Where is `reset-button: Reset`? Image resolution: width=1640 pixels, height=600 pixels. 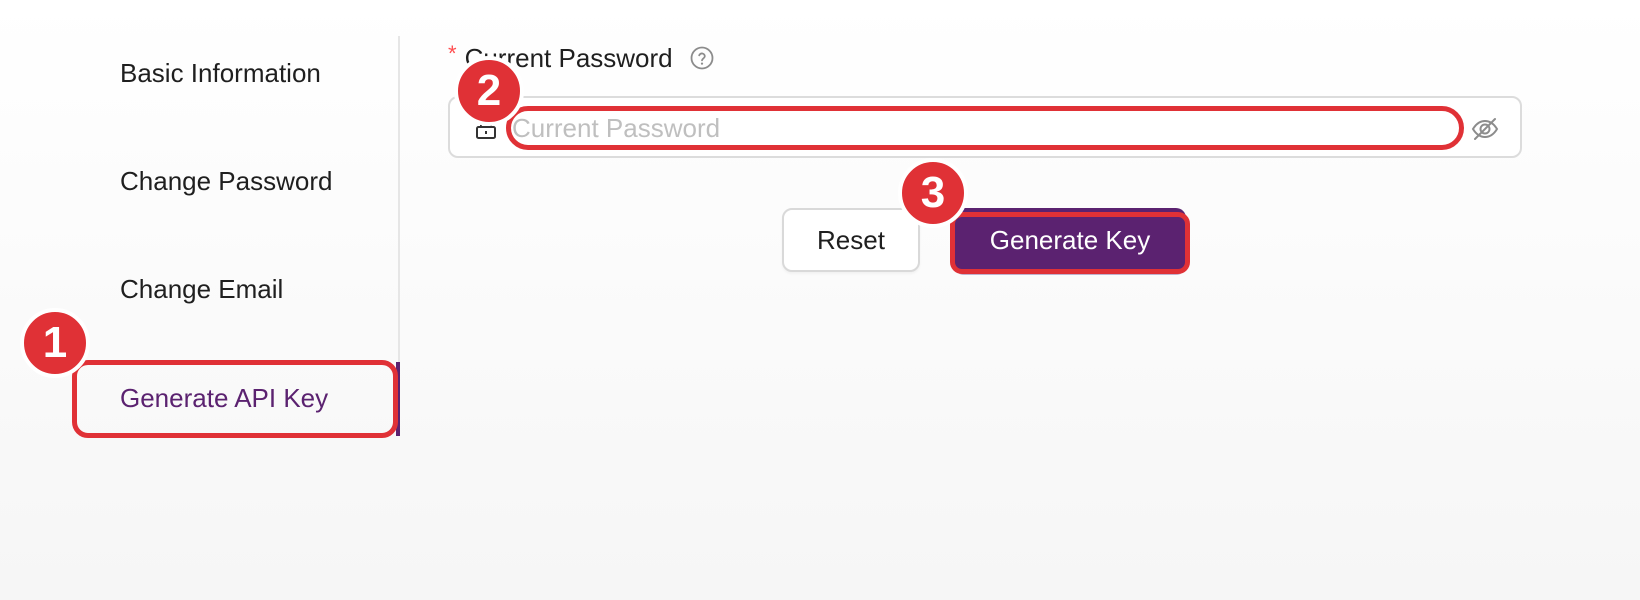 reset-button: Reset is located at coordinates (851, 240).